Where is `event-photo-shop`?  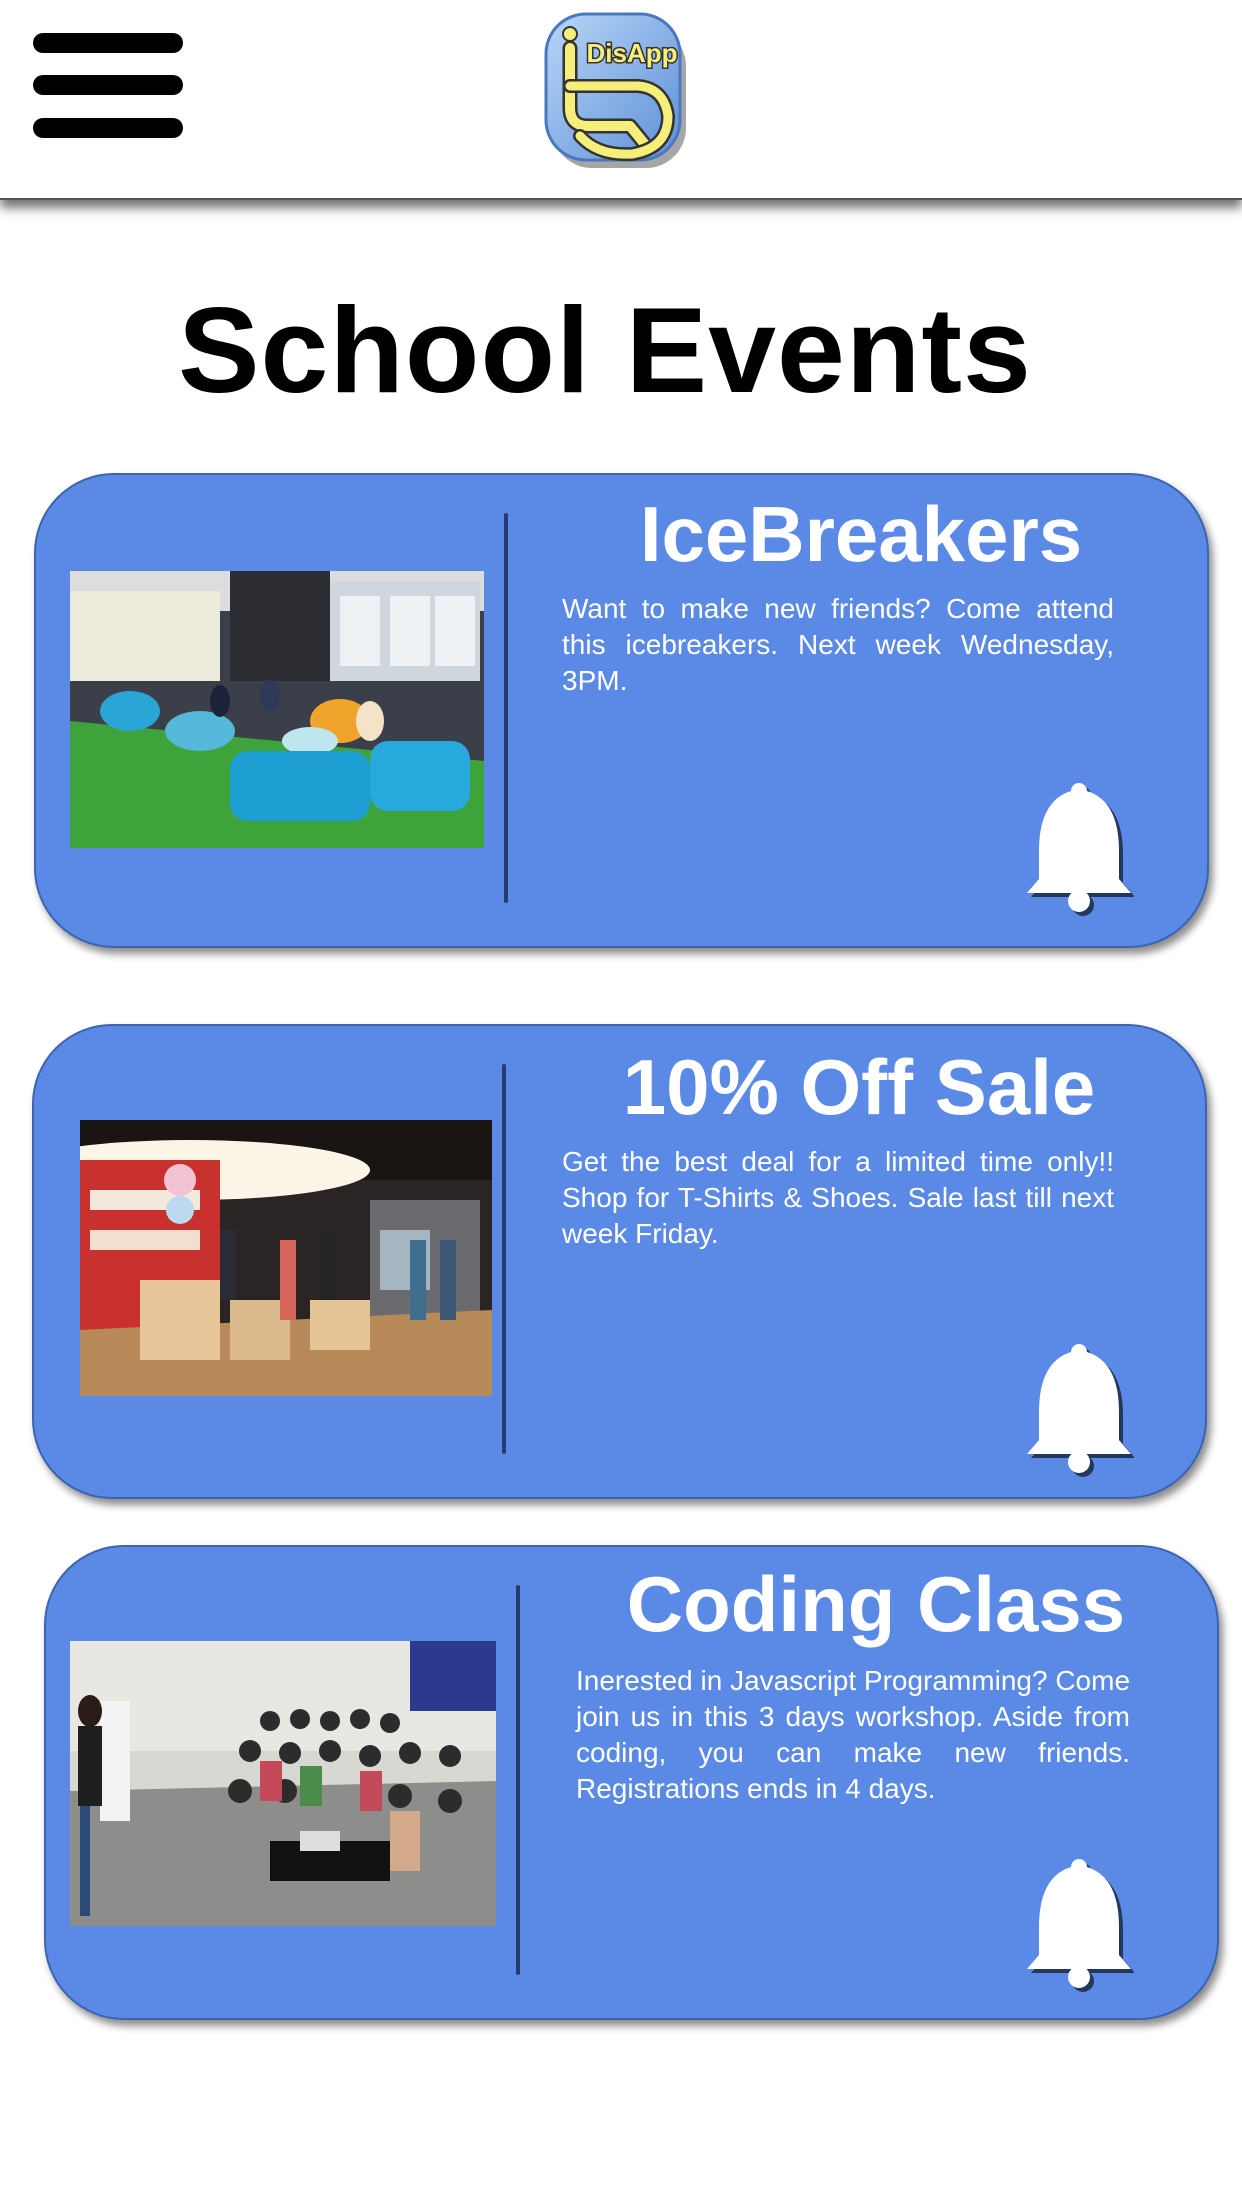
event-photo-shop is located at coordinates (286, 1258).